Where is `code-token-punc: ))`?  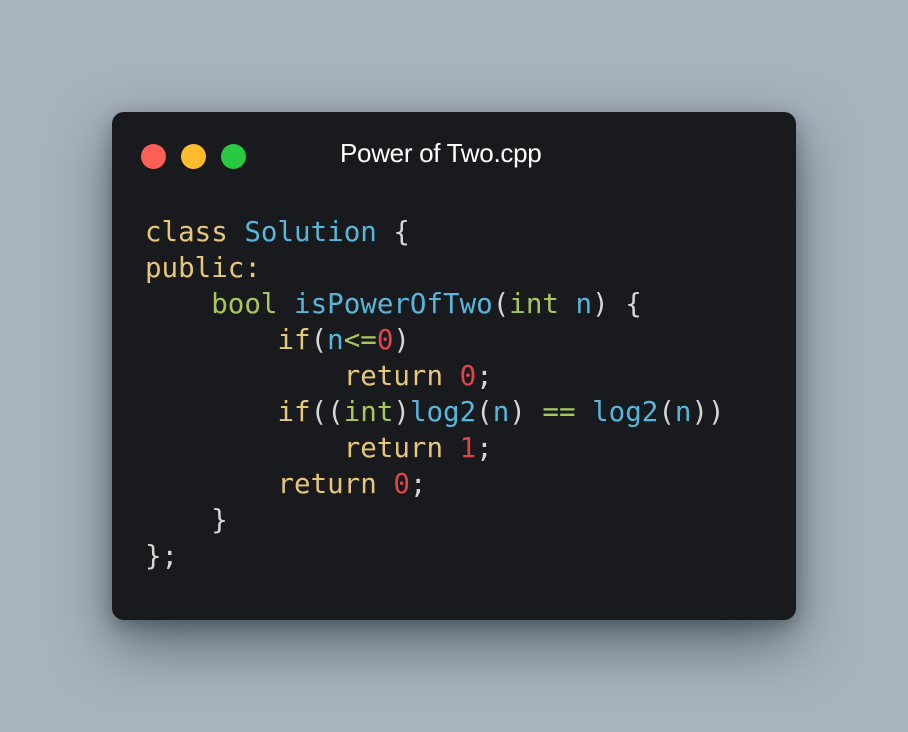 code-token-punc: )) is located at coordinates (708, 412).